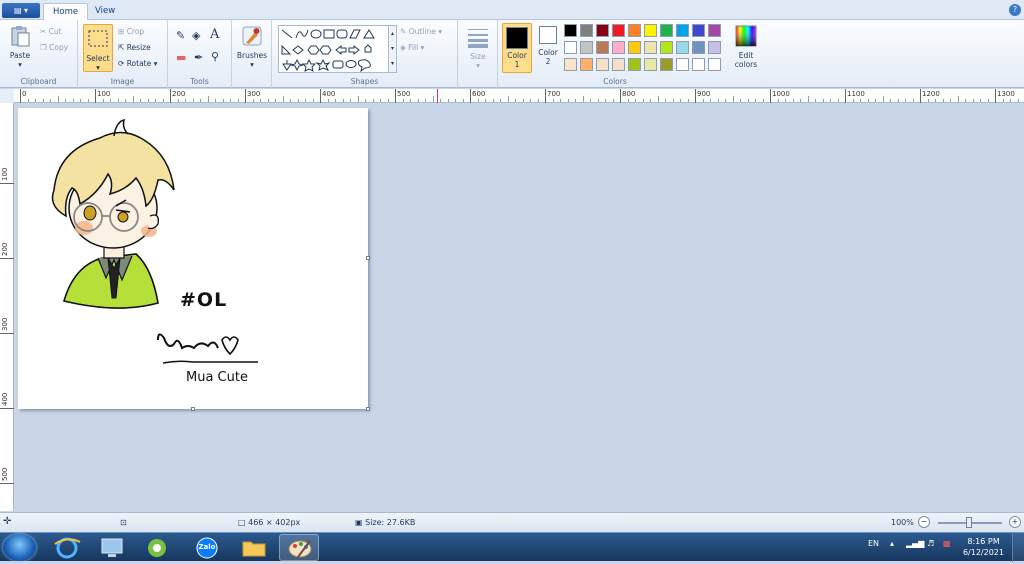 This screenshot has width=1024, height=564. I want to click on brushes-label: Brushes, so click(252, 55).